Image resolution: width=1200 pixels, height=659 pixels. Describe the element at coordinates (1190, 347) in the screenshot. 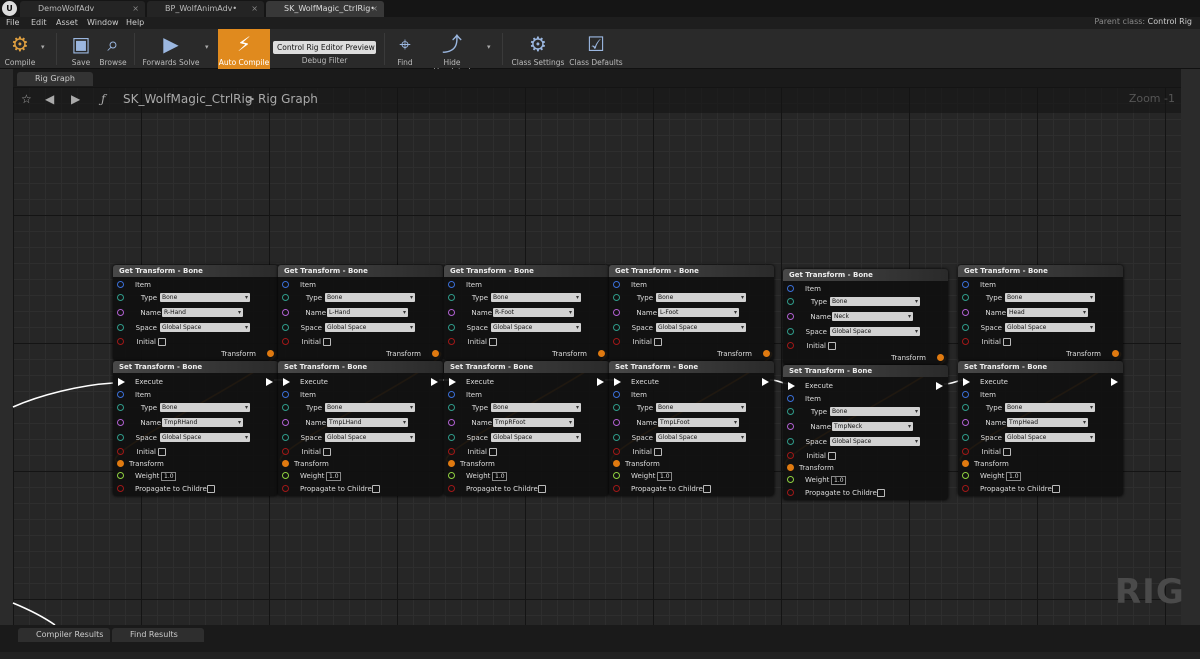

I see `right-panel-strip` at that location.